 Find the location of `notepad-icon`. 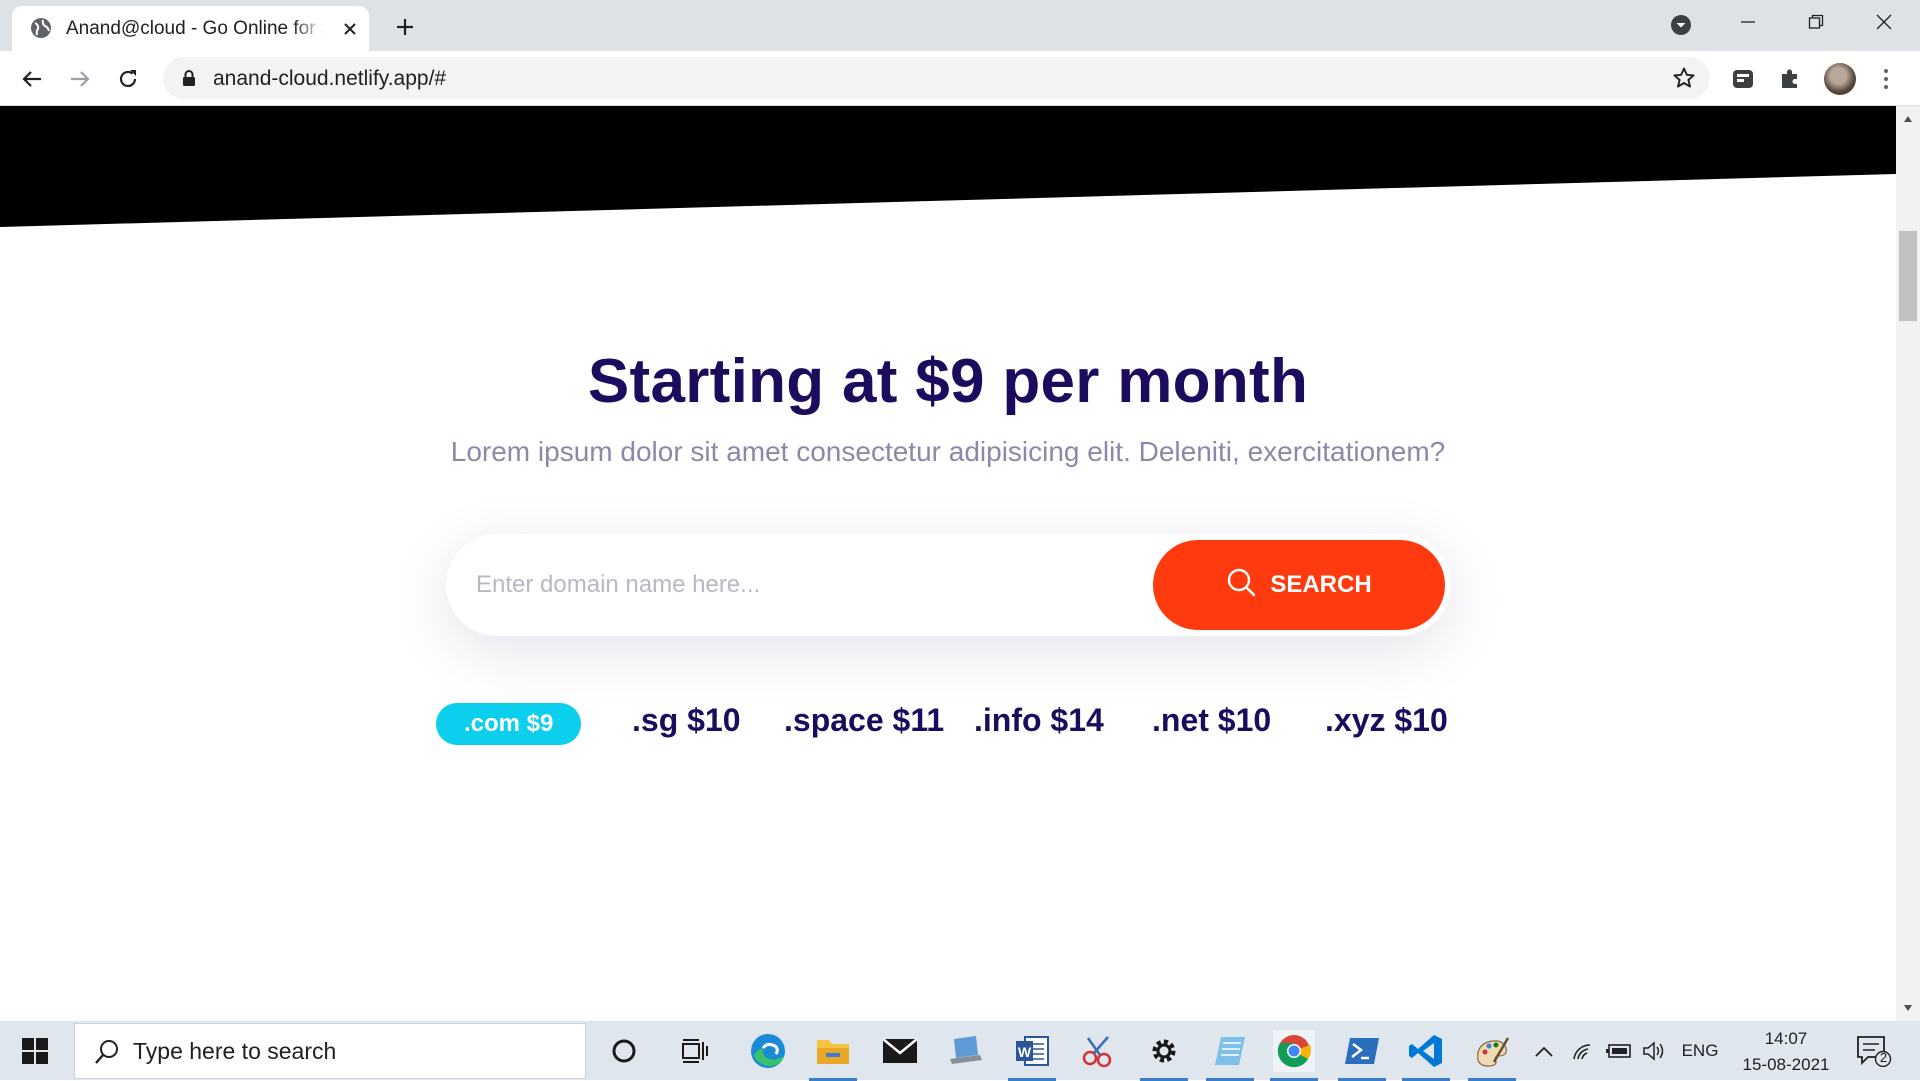

notepad-icon is located at coordinates (1230, 1055).